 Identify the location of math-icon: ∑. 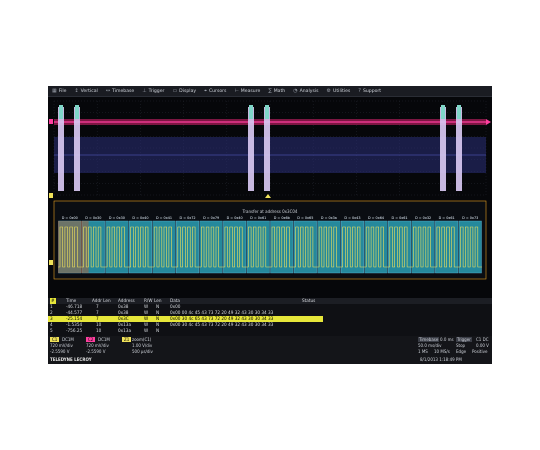
(270, 91).